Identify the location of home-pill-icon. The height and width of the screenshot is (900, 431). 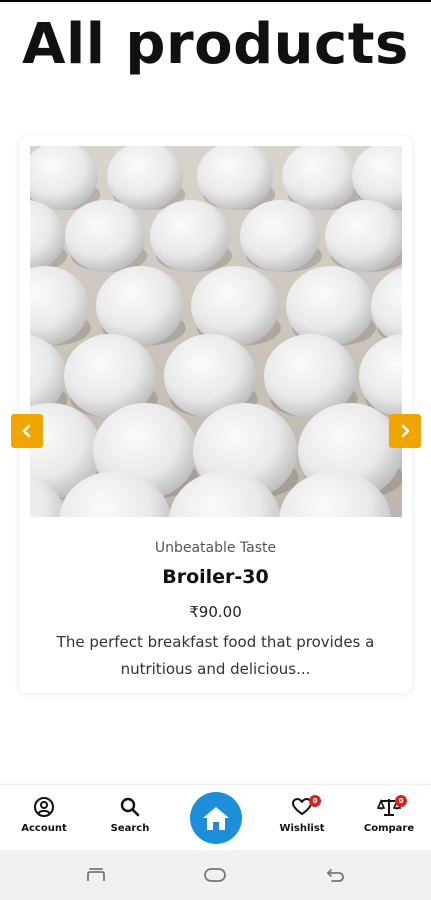
(215, 875).